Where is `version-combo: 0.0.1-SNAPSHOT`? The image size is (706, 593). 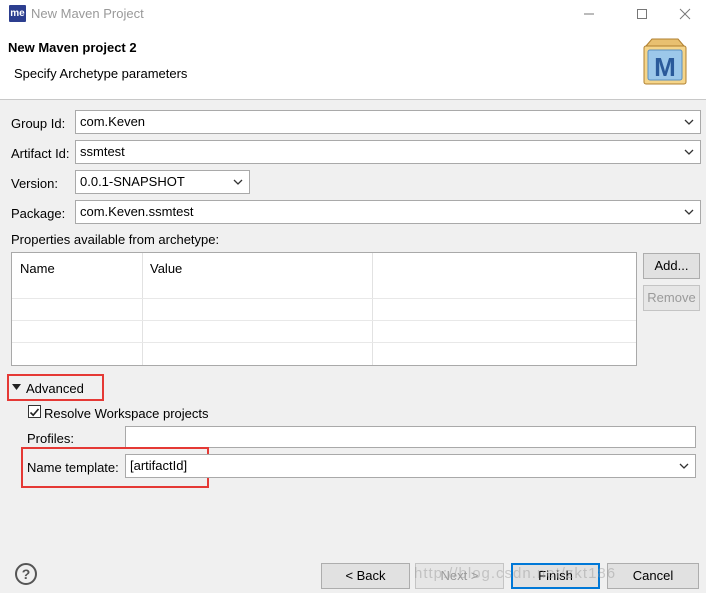 version-combo: 0.0.1-SNAPSHOT is located at coordinates (162, 182).